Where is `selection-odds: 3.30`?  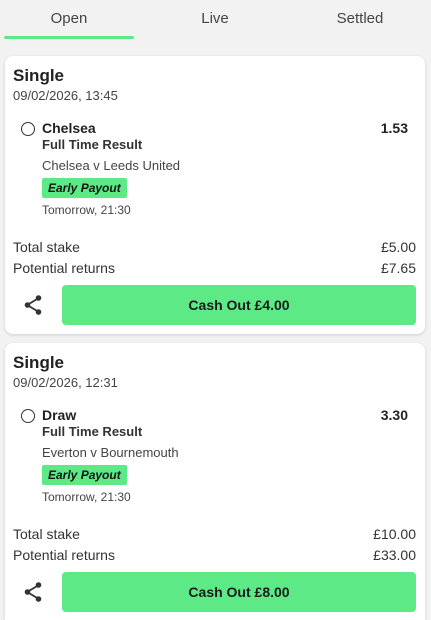
selection-odds: 3.30 is located at coordinates (394, 415).